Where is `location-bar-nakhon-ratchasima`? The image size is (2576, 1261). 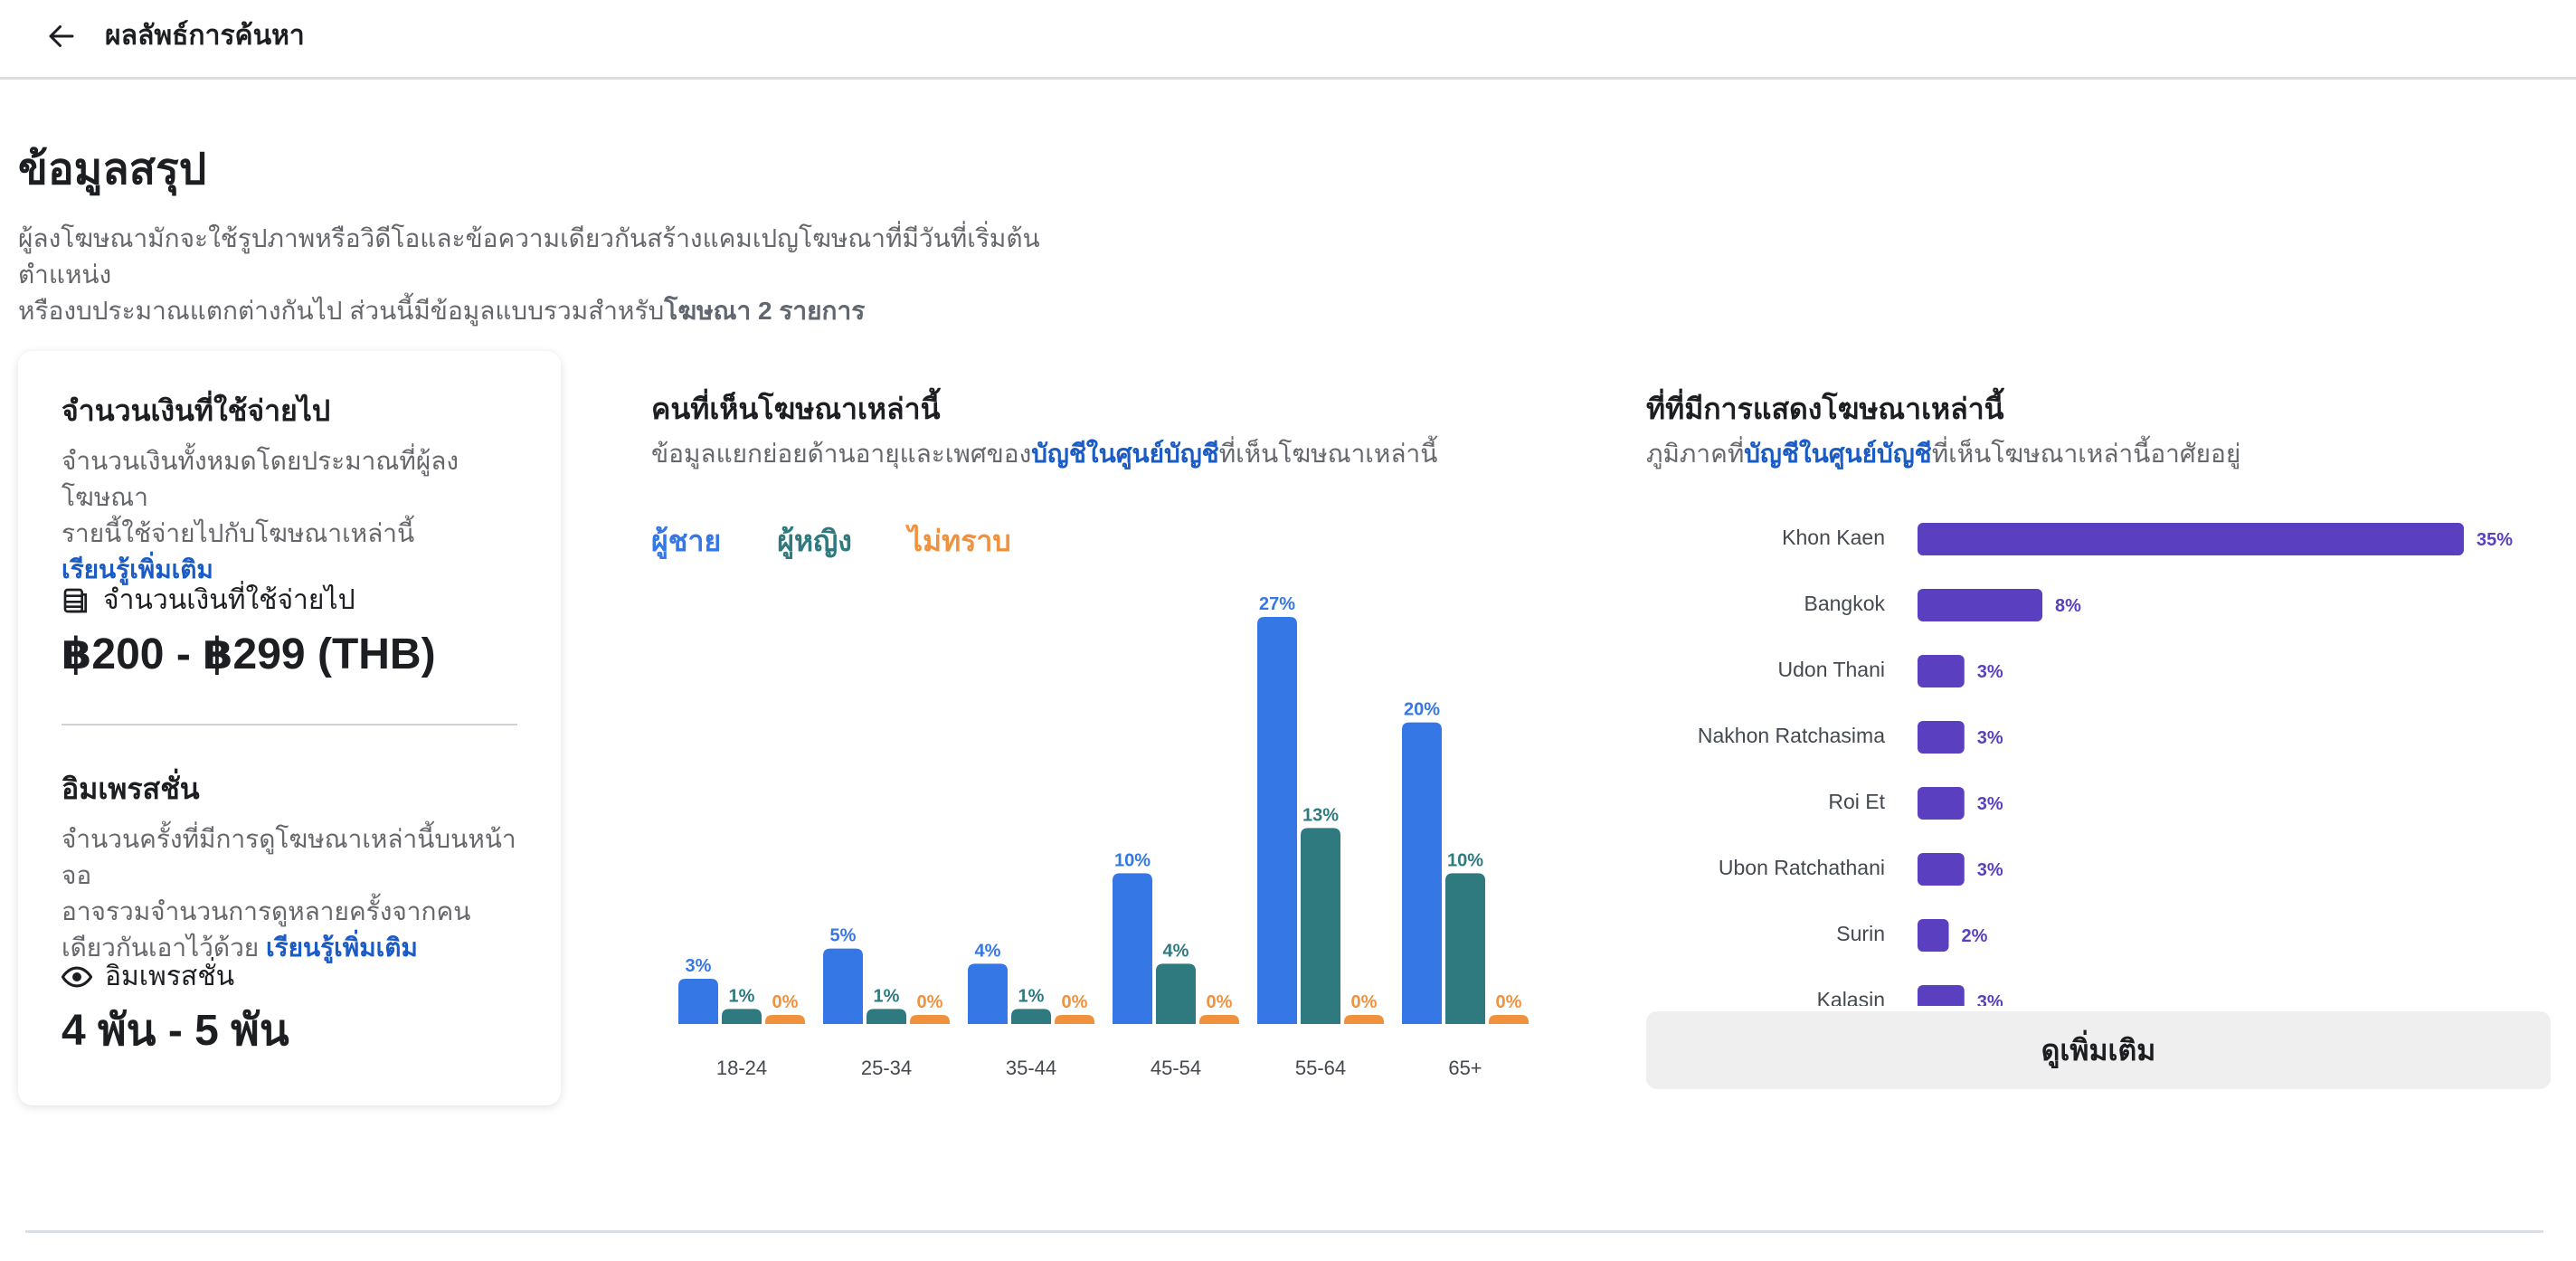 location-bar-nakhon-ratchasima is located at coordinates (1941, 737).